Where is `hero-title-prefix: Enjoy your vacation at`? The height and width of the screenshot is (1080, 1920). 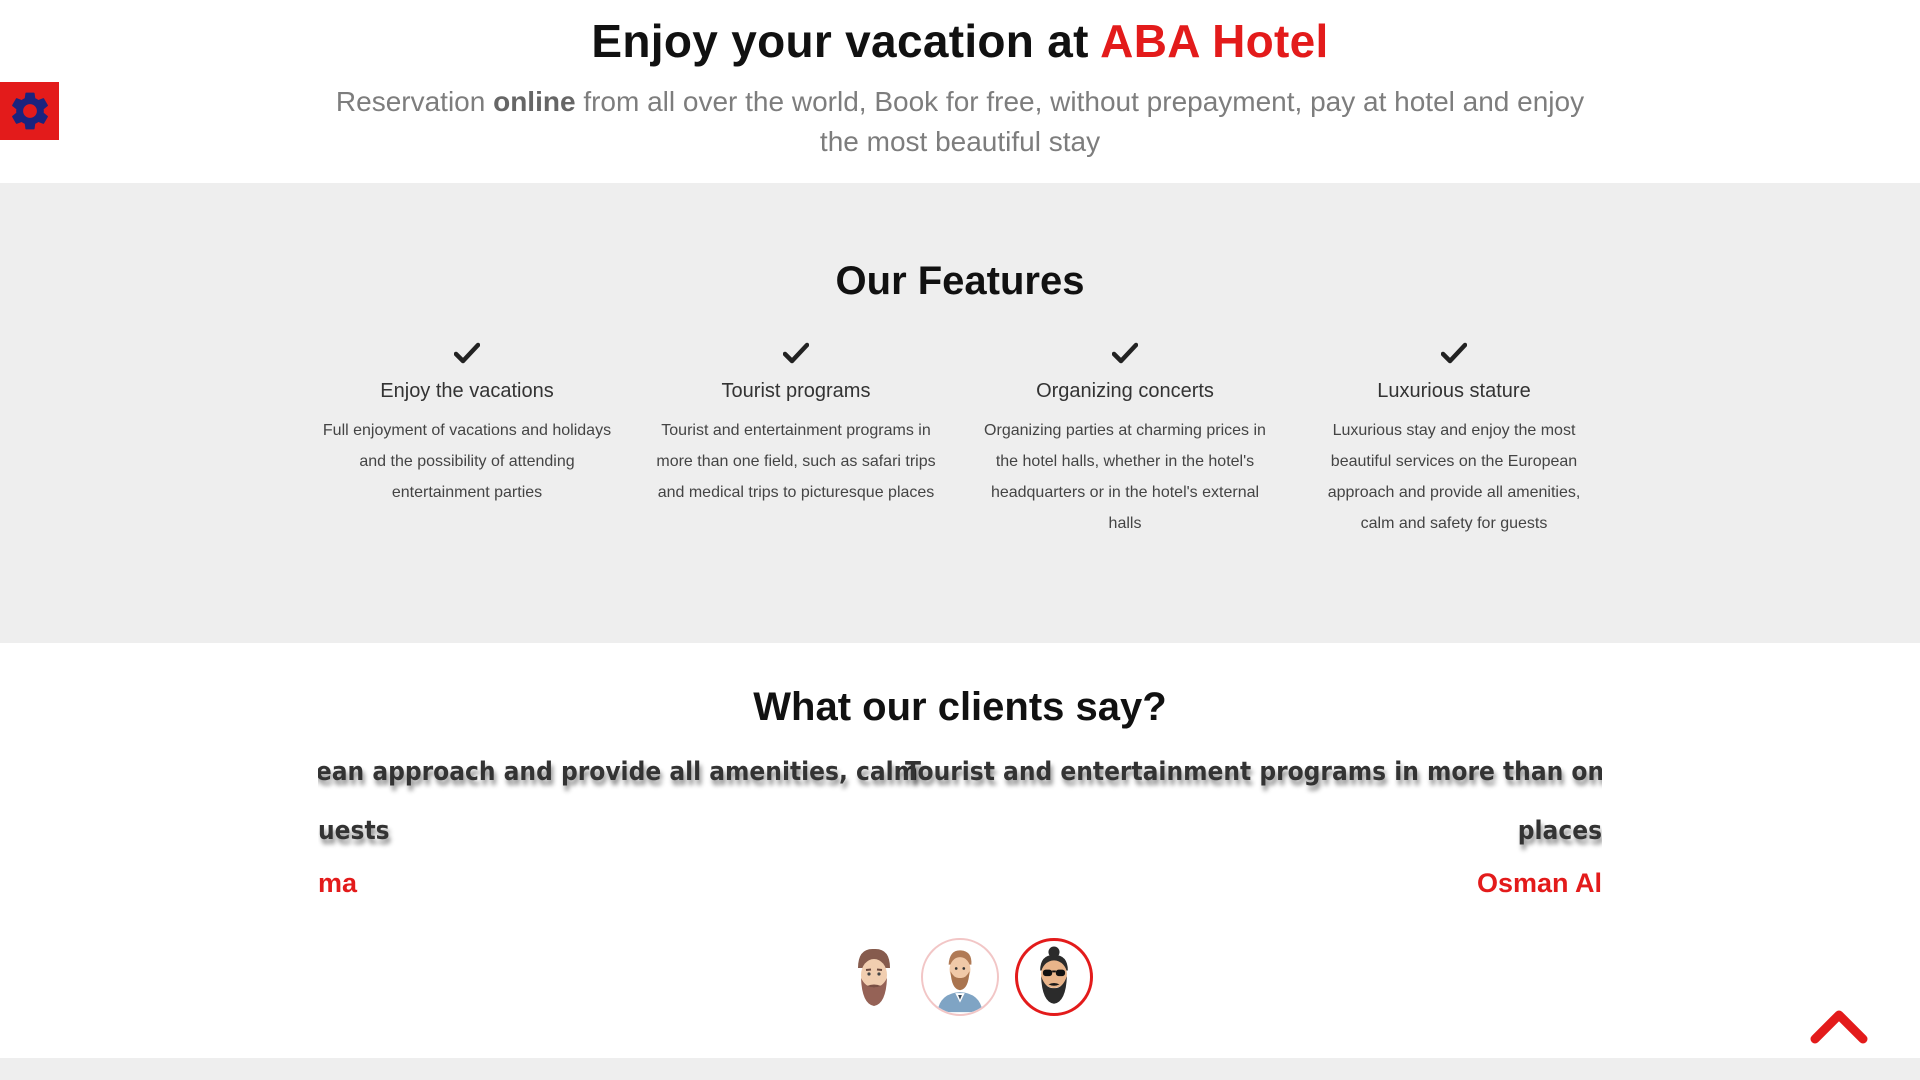
hero-title-prefix: Enjoy your vacation at is located at coordinates (846, 41).